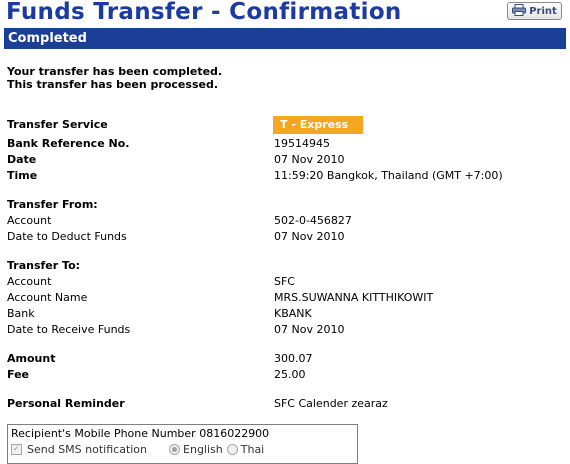 The height and width of the screenshot is (464, 570). I want to click on fee-value: 25.00, so click(290, 374).